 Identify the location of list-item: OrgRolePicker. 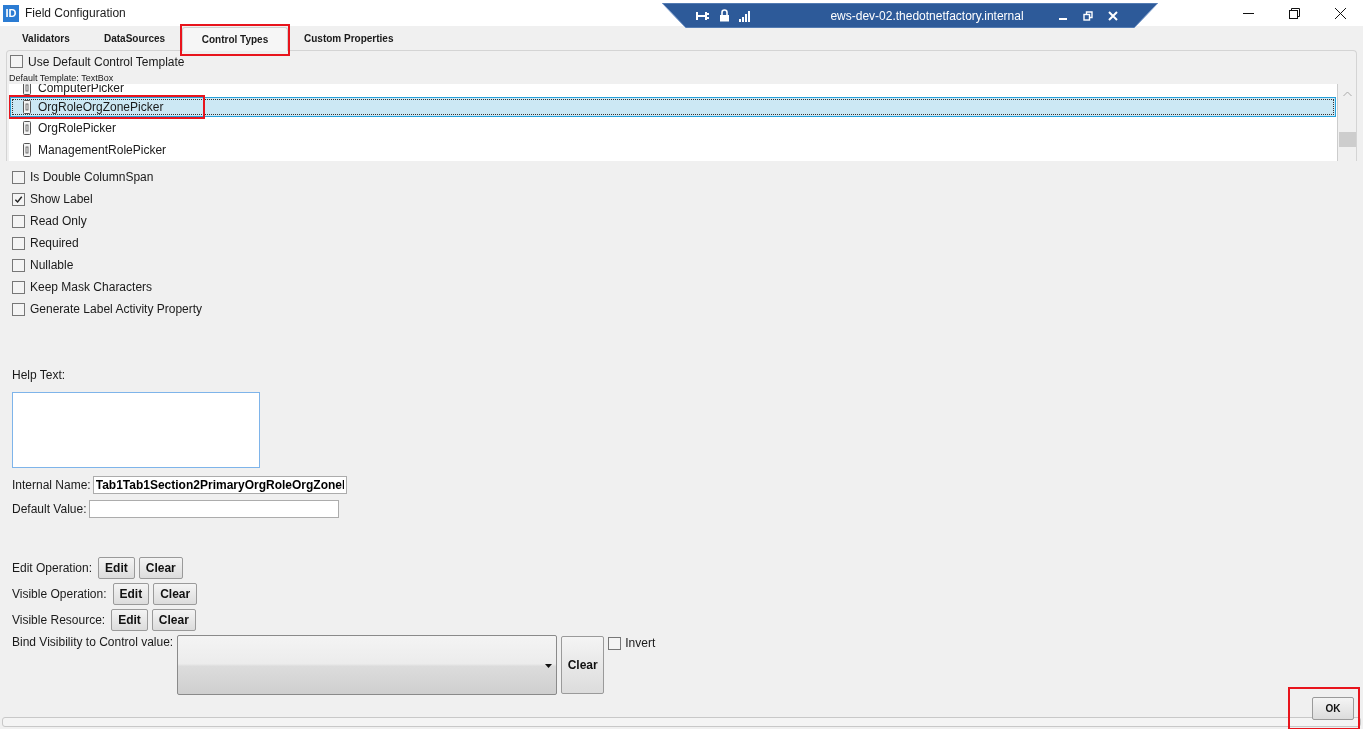
(673, 128).